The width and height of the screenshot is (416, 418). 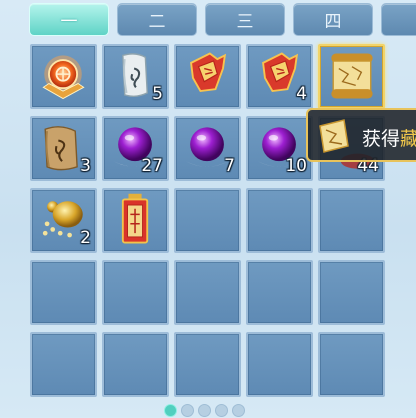 I want to click on inventory-slot: 2, so click(x=63, y=220).